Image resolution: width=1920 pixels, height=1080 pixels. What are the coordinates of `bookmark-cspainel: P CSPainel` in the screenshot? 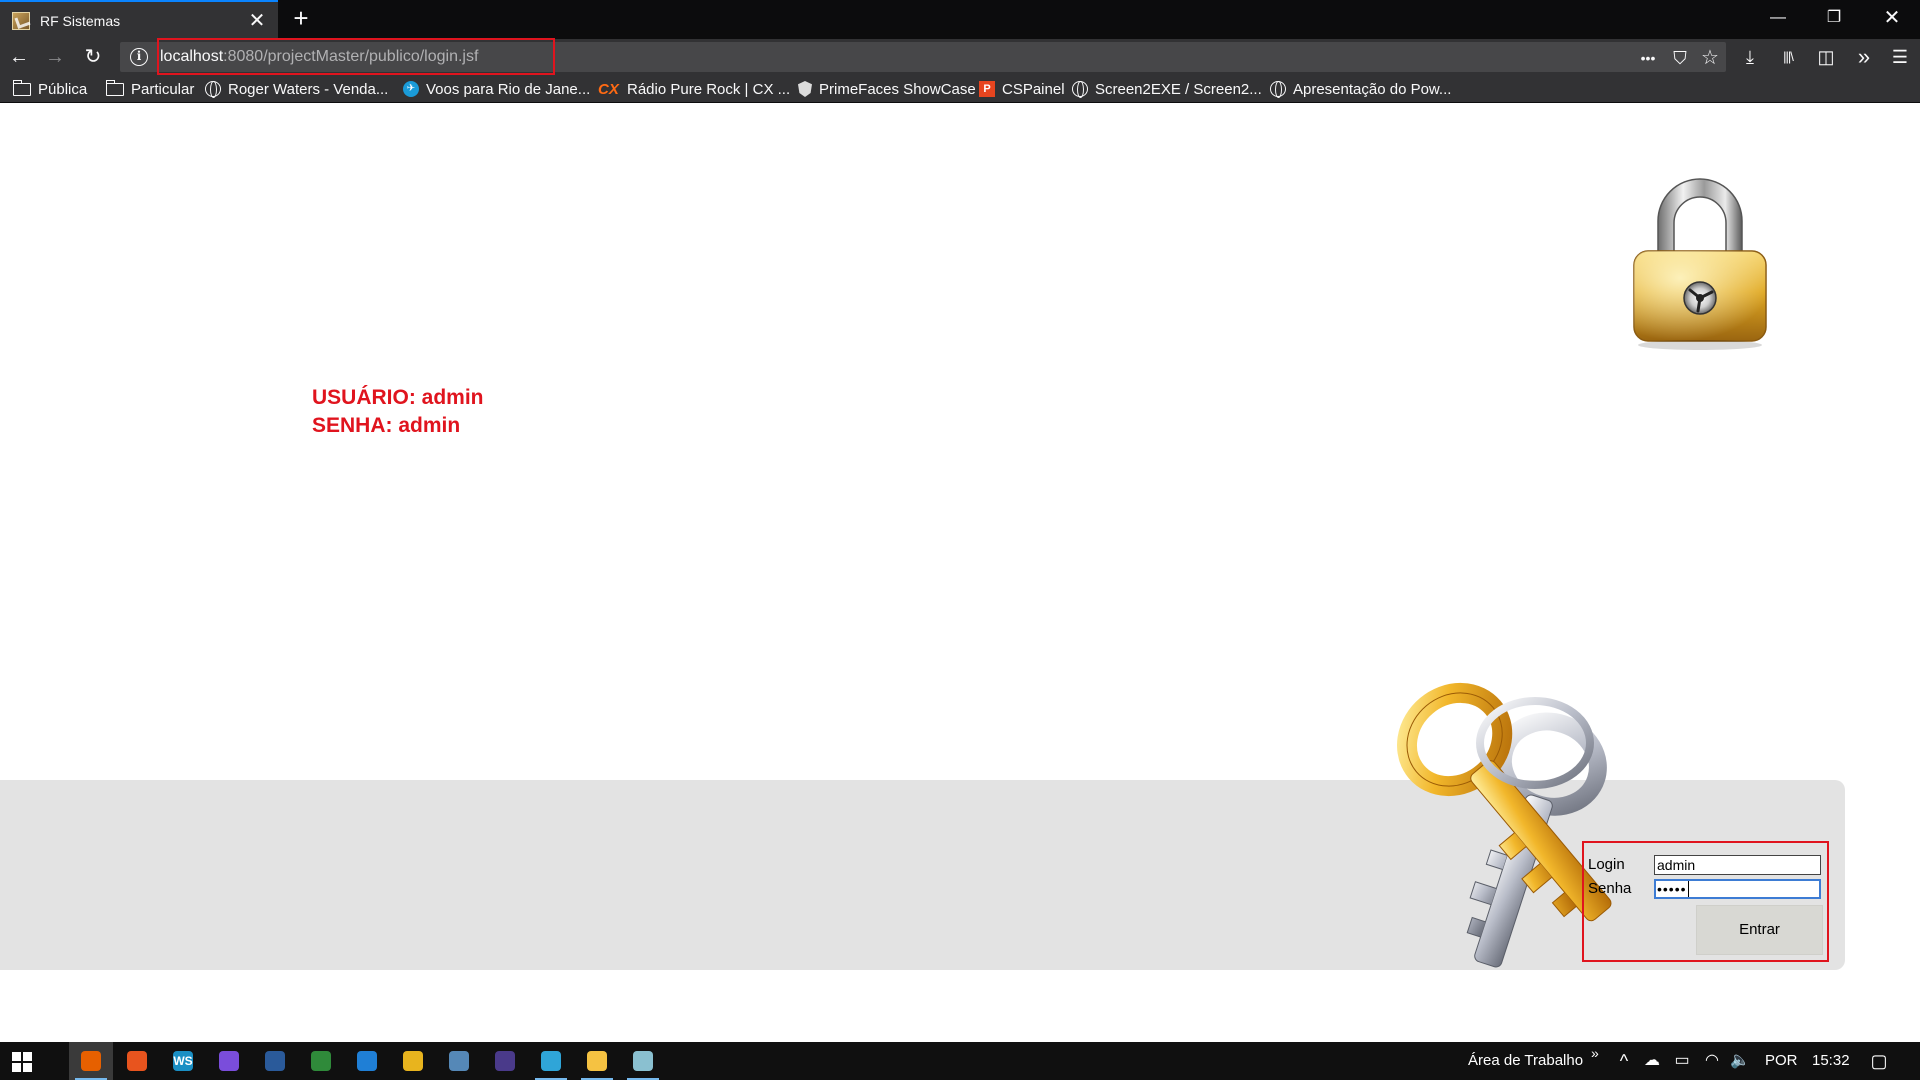 It's located at (1022, 89).